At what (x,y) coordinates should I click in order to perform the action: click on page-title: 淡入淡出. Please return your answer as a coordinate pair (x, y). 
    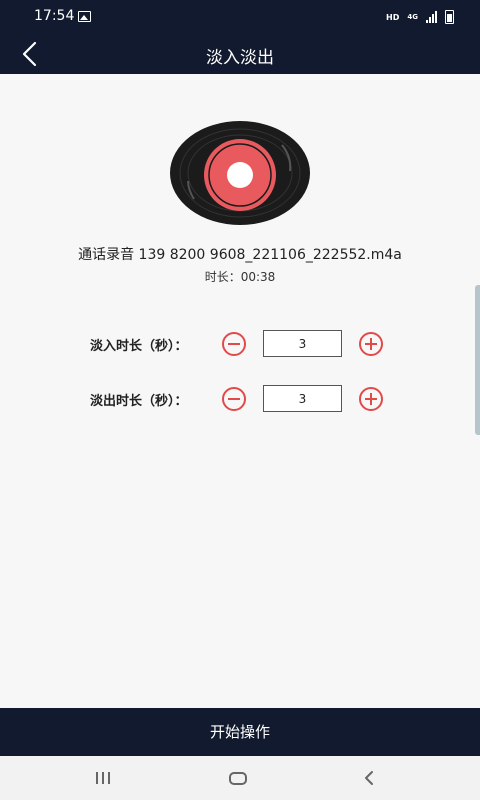
    Looking at the image, I should click on (240, 58).